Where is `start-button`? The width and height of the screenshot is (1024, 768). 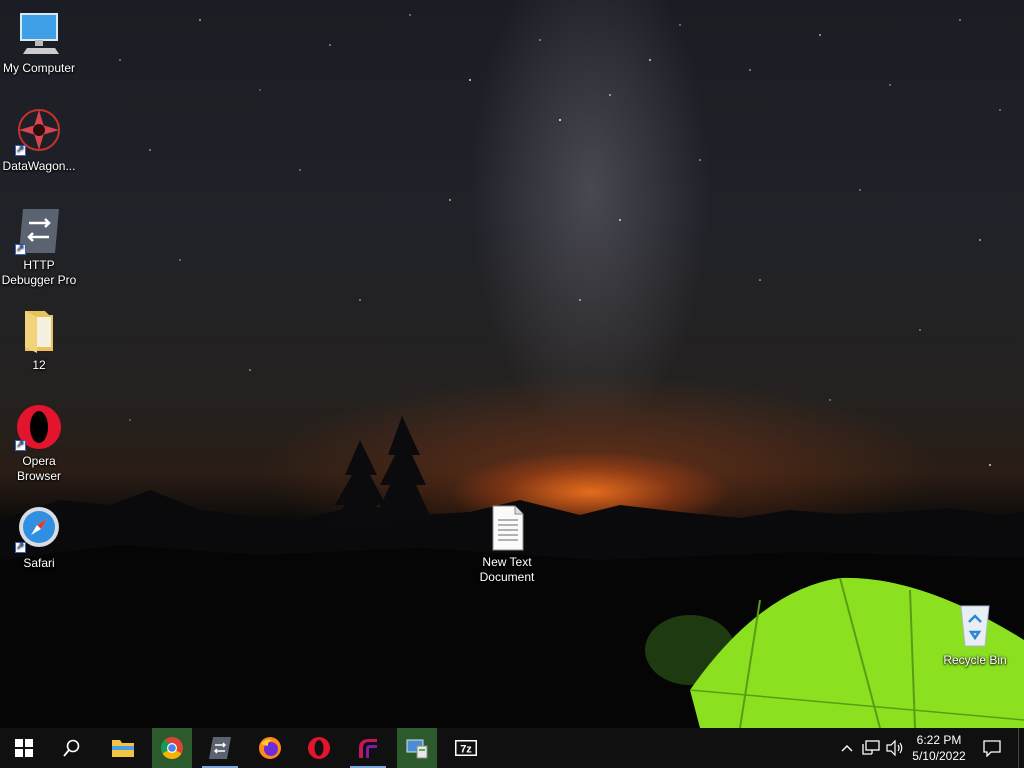
start-button is located at coordinates (24, 748).